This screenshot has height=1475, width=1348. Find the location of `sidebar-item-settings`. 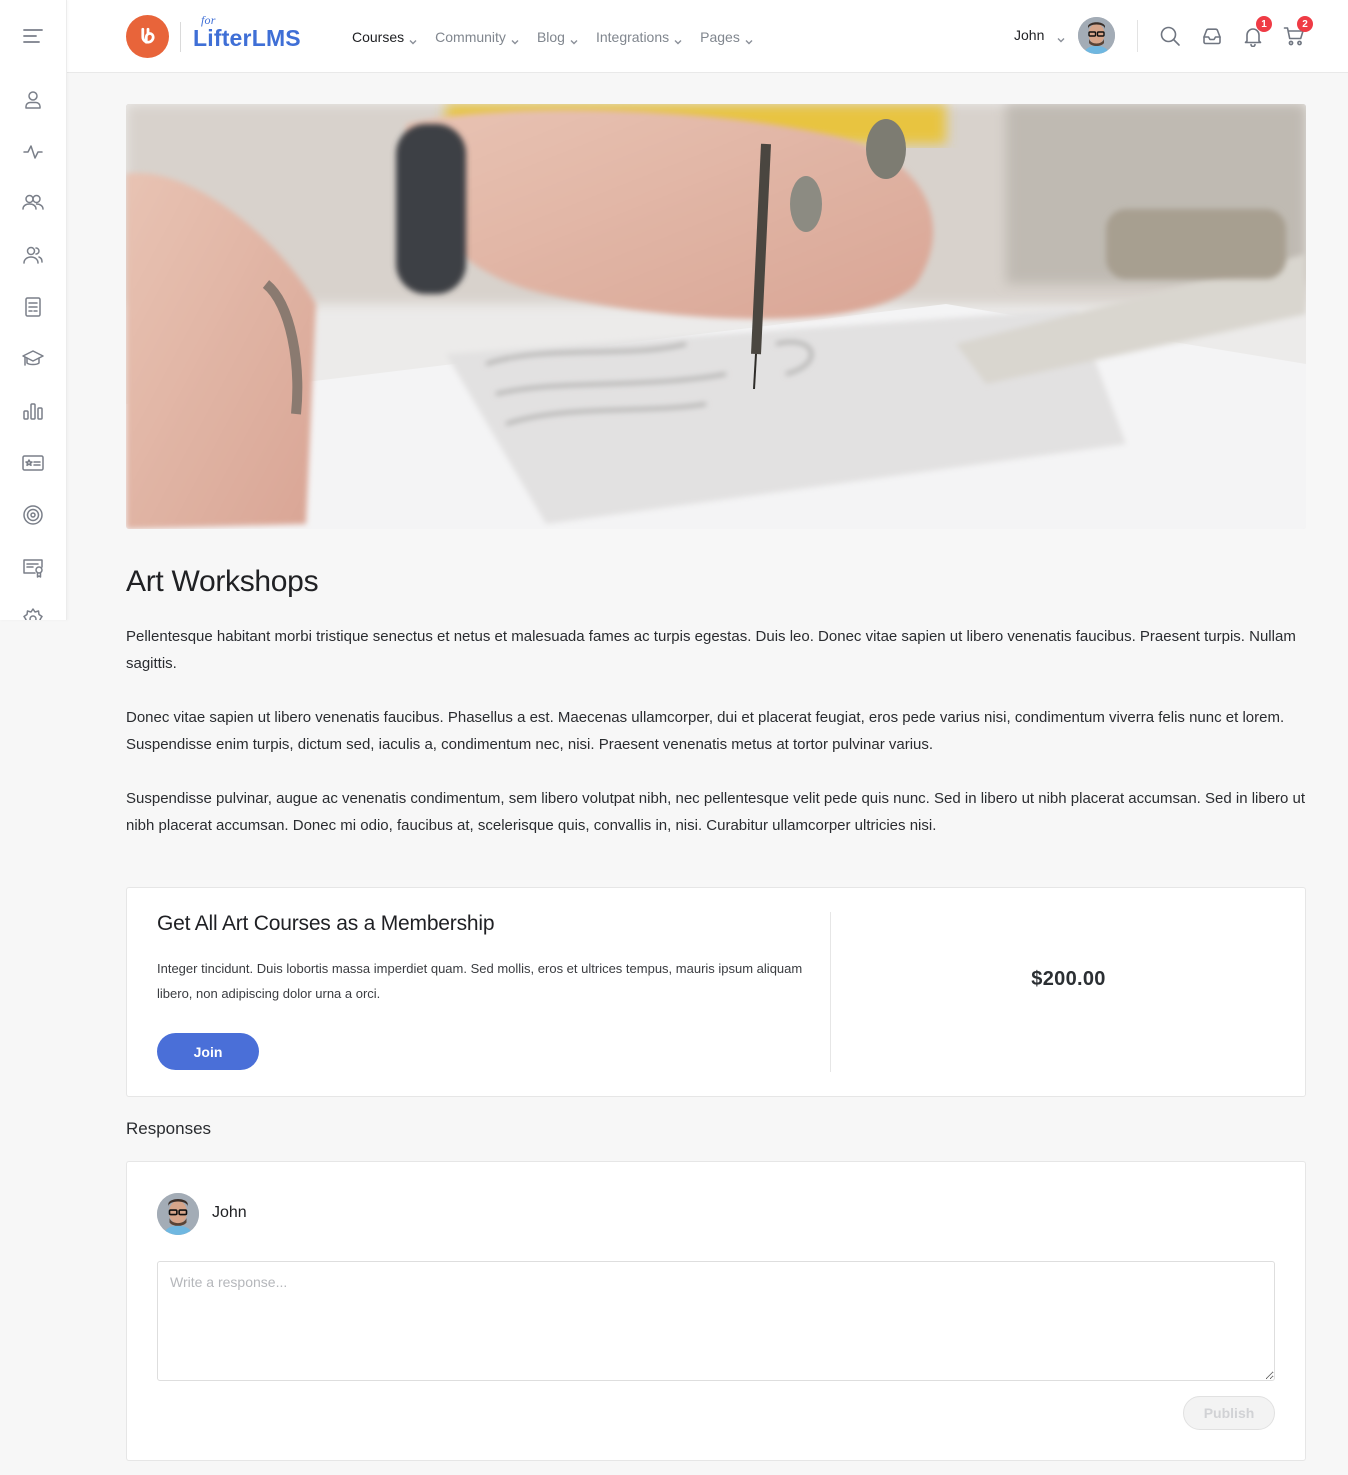

sidebar-item-settings is located at coordinates (33, 613).